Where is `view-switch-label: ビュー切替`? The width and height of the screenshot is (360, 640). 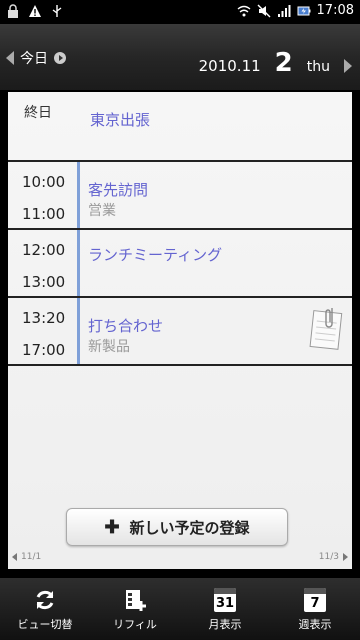 view-switch-label: ビュー切替 is located at coordinates (45, 624).